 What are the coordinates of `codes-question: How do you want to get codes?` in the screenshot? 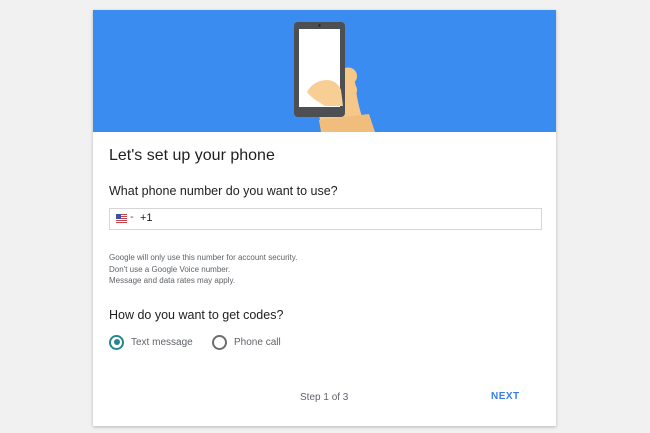 It's located at (196, 315).